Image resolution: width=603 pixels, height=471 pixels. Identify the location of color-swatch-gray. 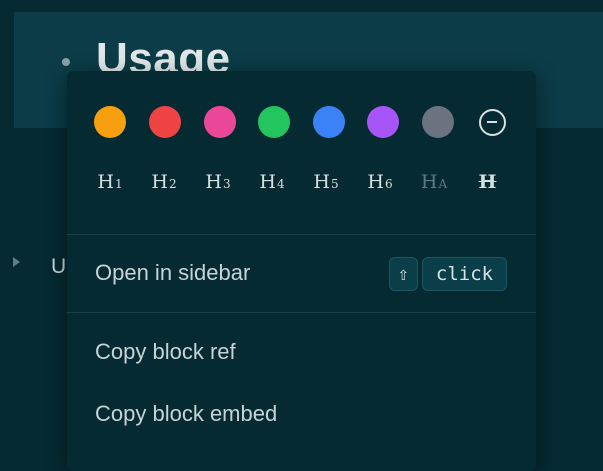
(438, 122).